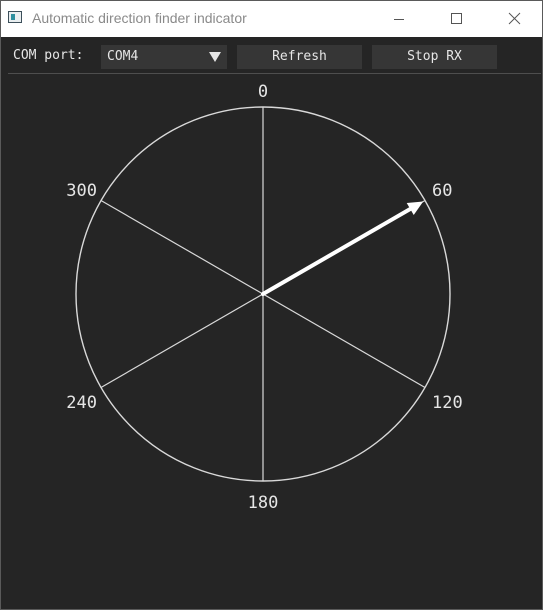  Describe the element at coordinates (81, 191) in the screenshot. I see `dial-label-300: 300` at that location.